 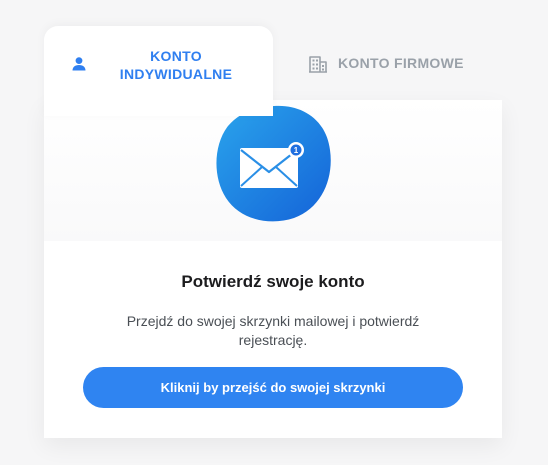 What do you see at coordinates (273, 163) in the screenshot?
I see `mail-illustration: 1` at bounding box center [273, 163].